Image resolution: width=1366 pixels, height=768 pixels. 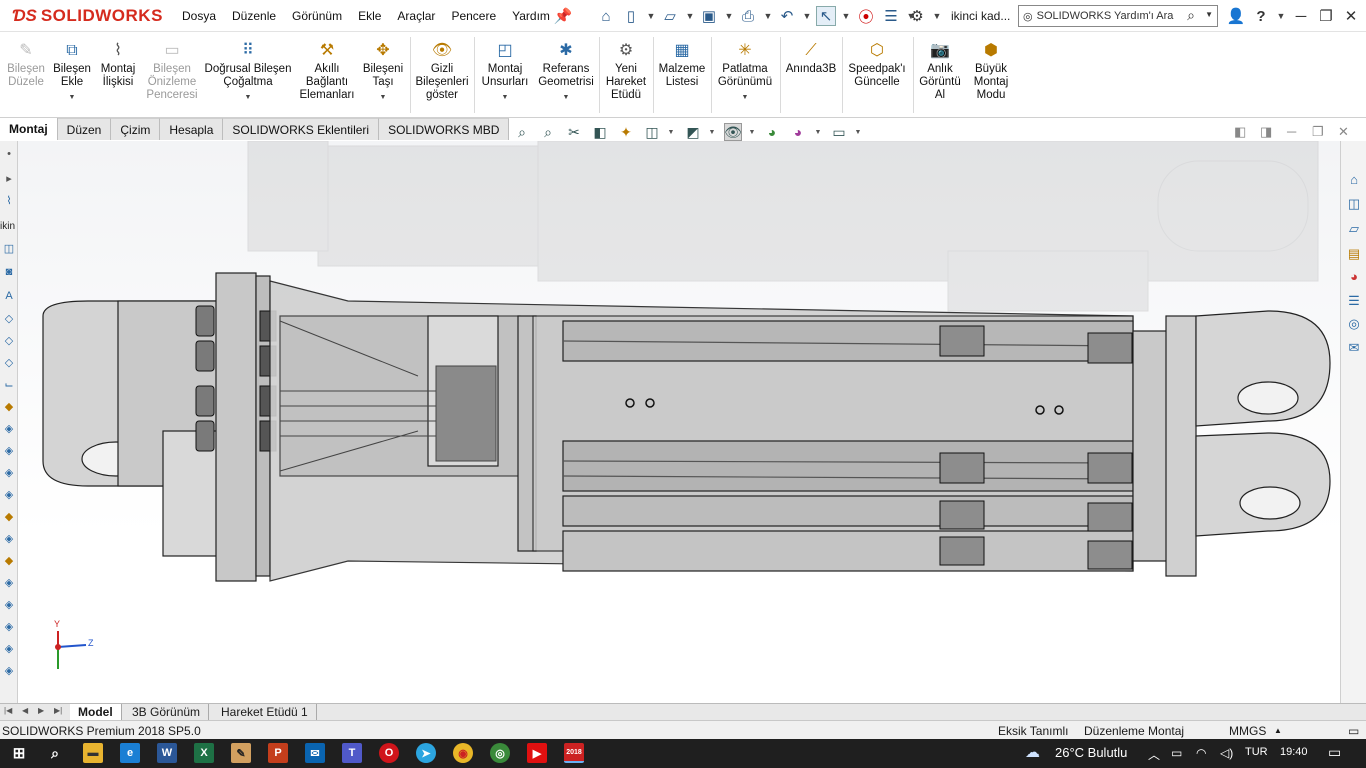 I want to click on tab-mbd: SOLIDWORKS MBD, so click(x=444, y=129).